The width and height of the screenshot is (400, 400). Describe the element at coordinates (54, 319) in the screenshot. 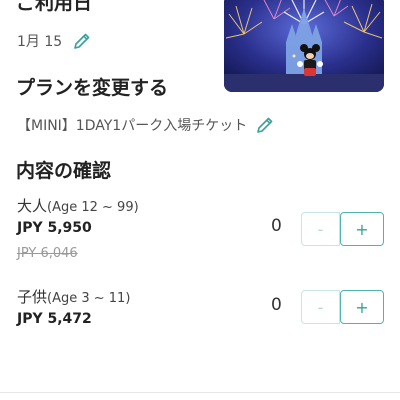

I see `ticket-price: JPY 5,472` at that location.